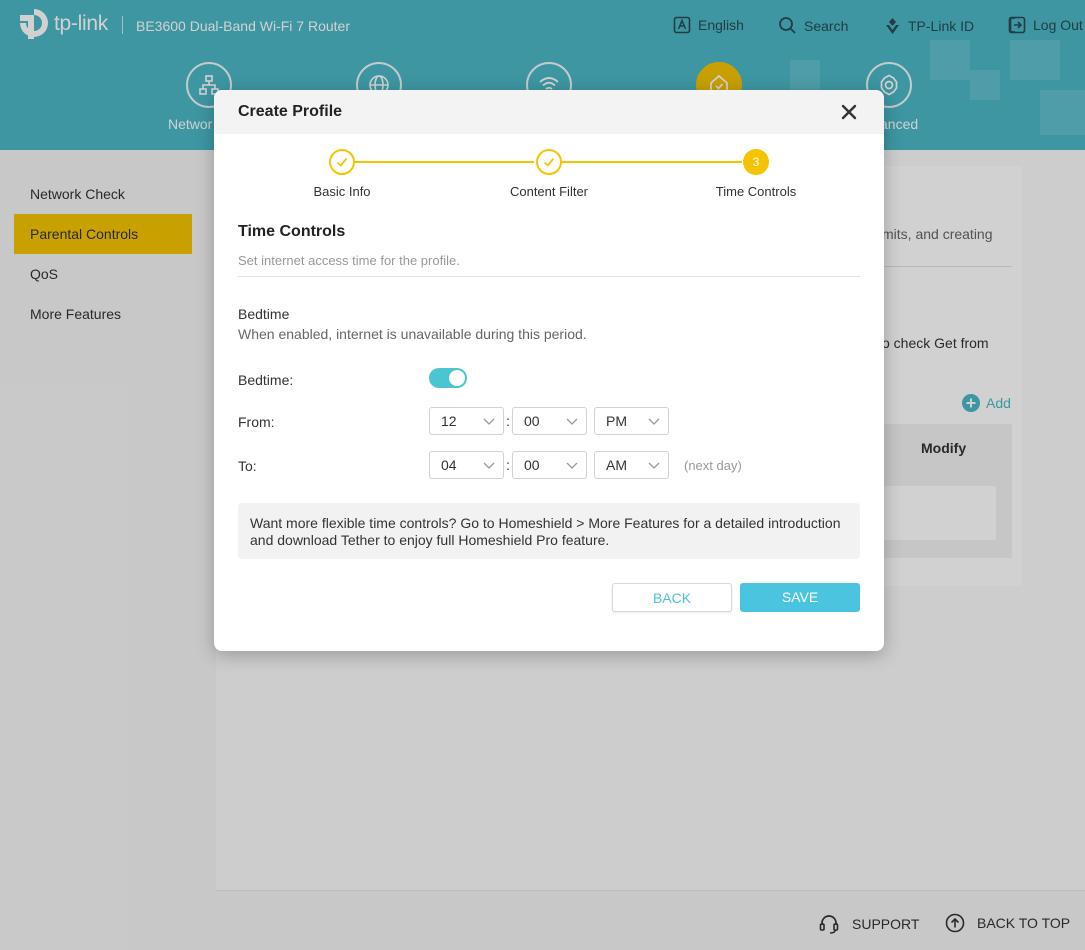  Describe the element at coordinates (466, 465) in the screenshot. I see `to-hour-select: 04` at that location.